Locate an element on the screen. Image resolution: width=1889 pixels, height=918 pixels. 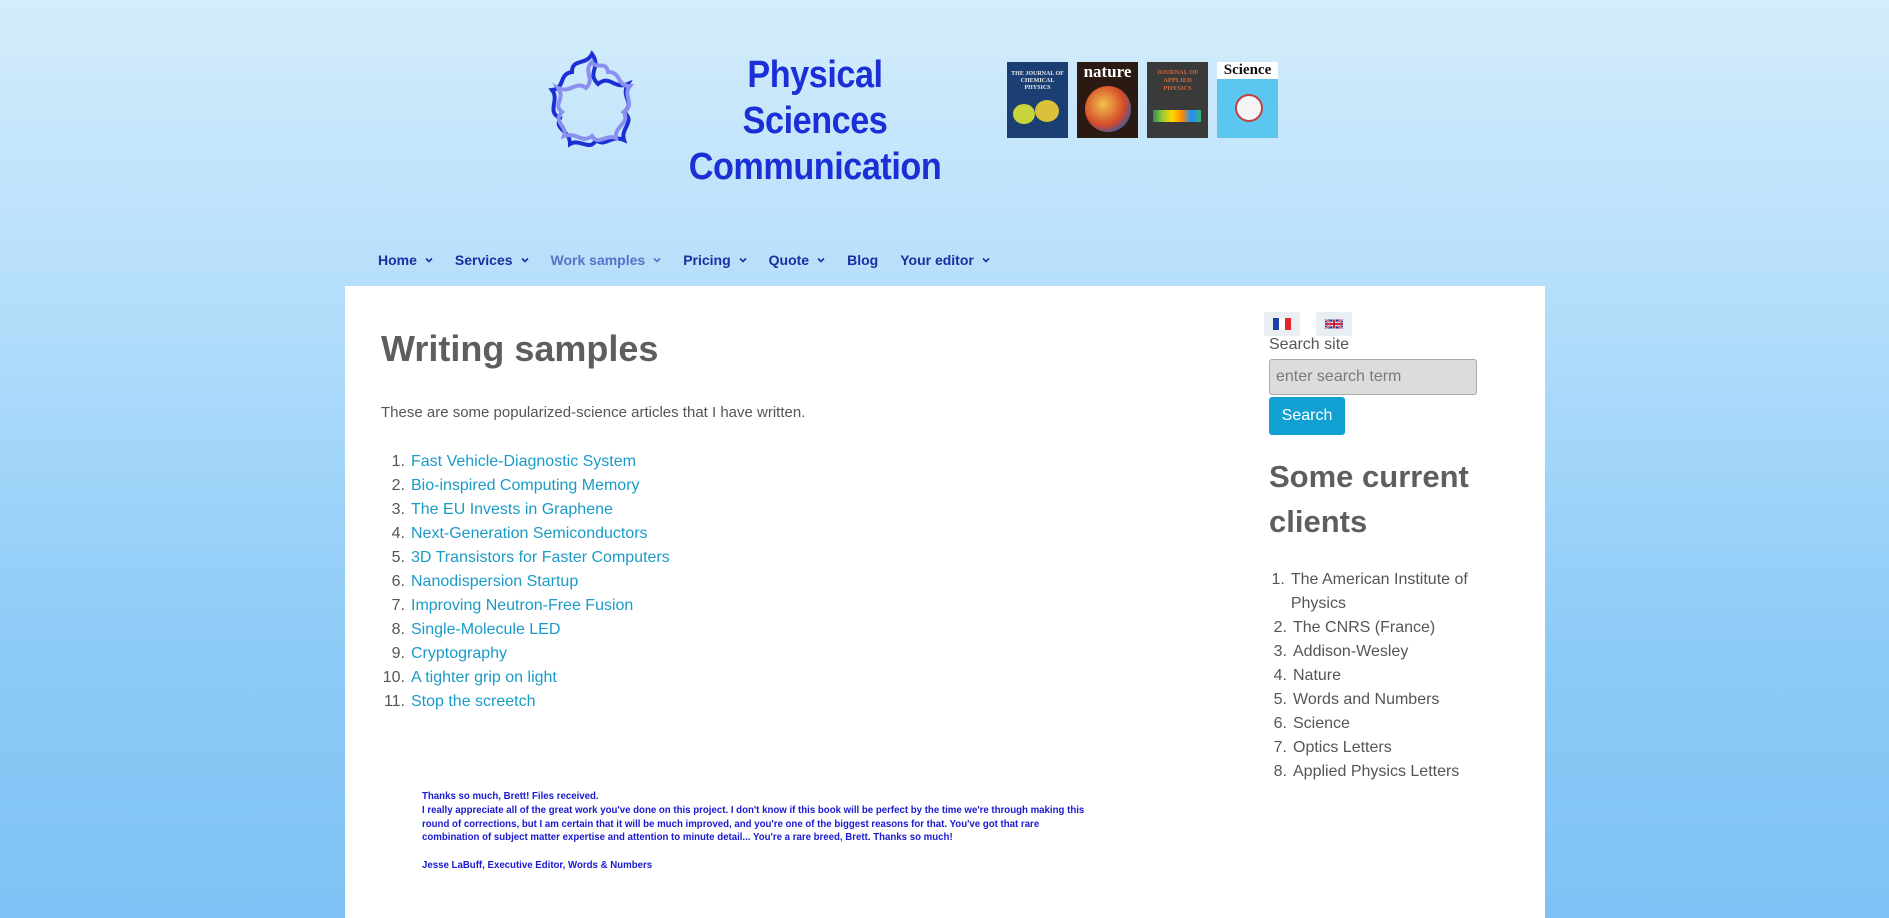
article-link: Fast Vehicle-Diagnostic System is located at coordinates (523, 462).